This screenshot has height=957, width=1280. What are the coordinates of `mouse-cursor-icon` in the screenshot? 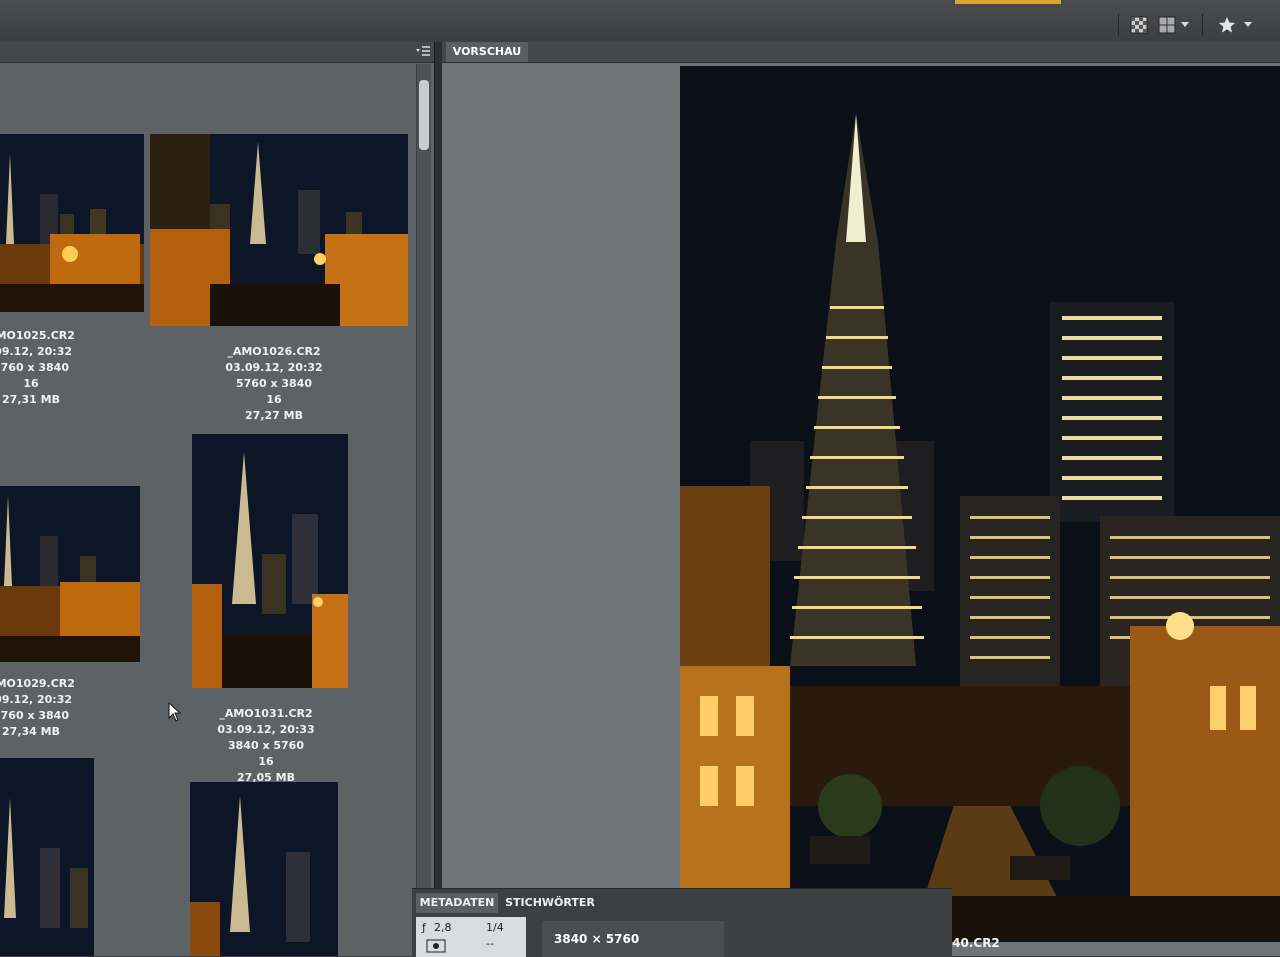 It's located at (175, 712).